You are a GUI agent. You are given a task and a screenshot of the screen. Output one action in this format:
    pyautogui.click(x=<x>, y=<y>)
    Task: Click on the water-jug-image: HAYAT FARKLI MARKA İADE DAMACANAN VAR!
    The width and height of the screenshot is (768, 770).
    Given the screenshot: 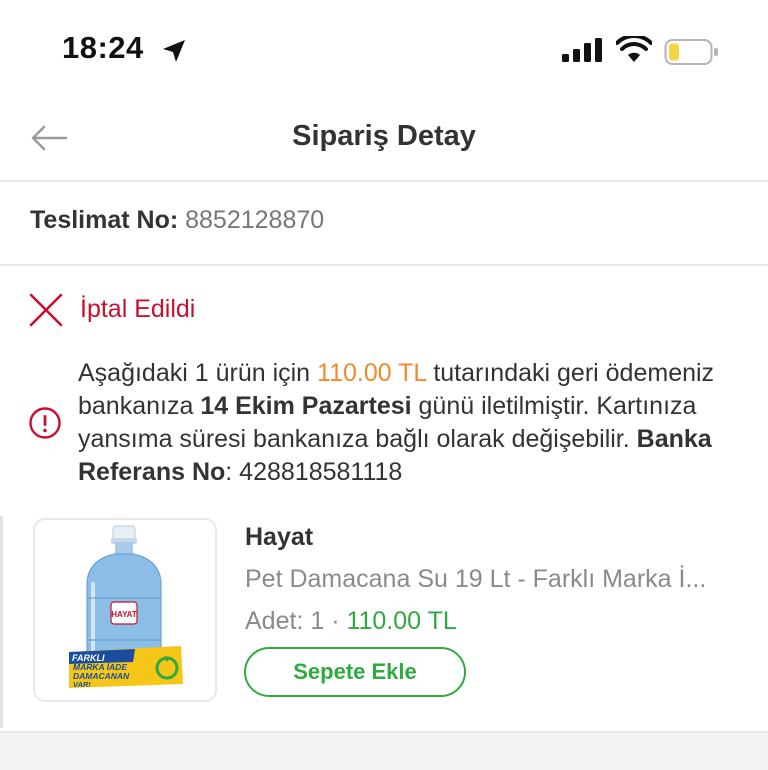 What is the action you would take?
    pyautogui.click(x=126, y=607)
    